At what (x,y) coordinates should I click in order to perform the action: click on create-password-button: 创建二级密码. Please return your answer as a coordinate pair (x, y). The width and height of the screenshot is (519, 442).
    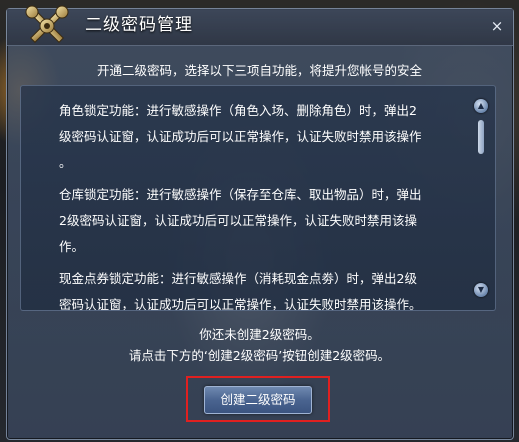
    Looking at the image, I should click on (258, 400).